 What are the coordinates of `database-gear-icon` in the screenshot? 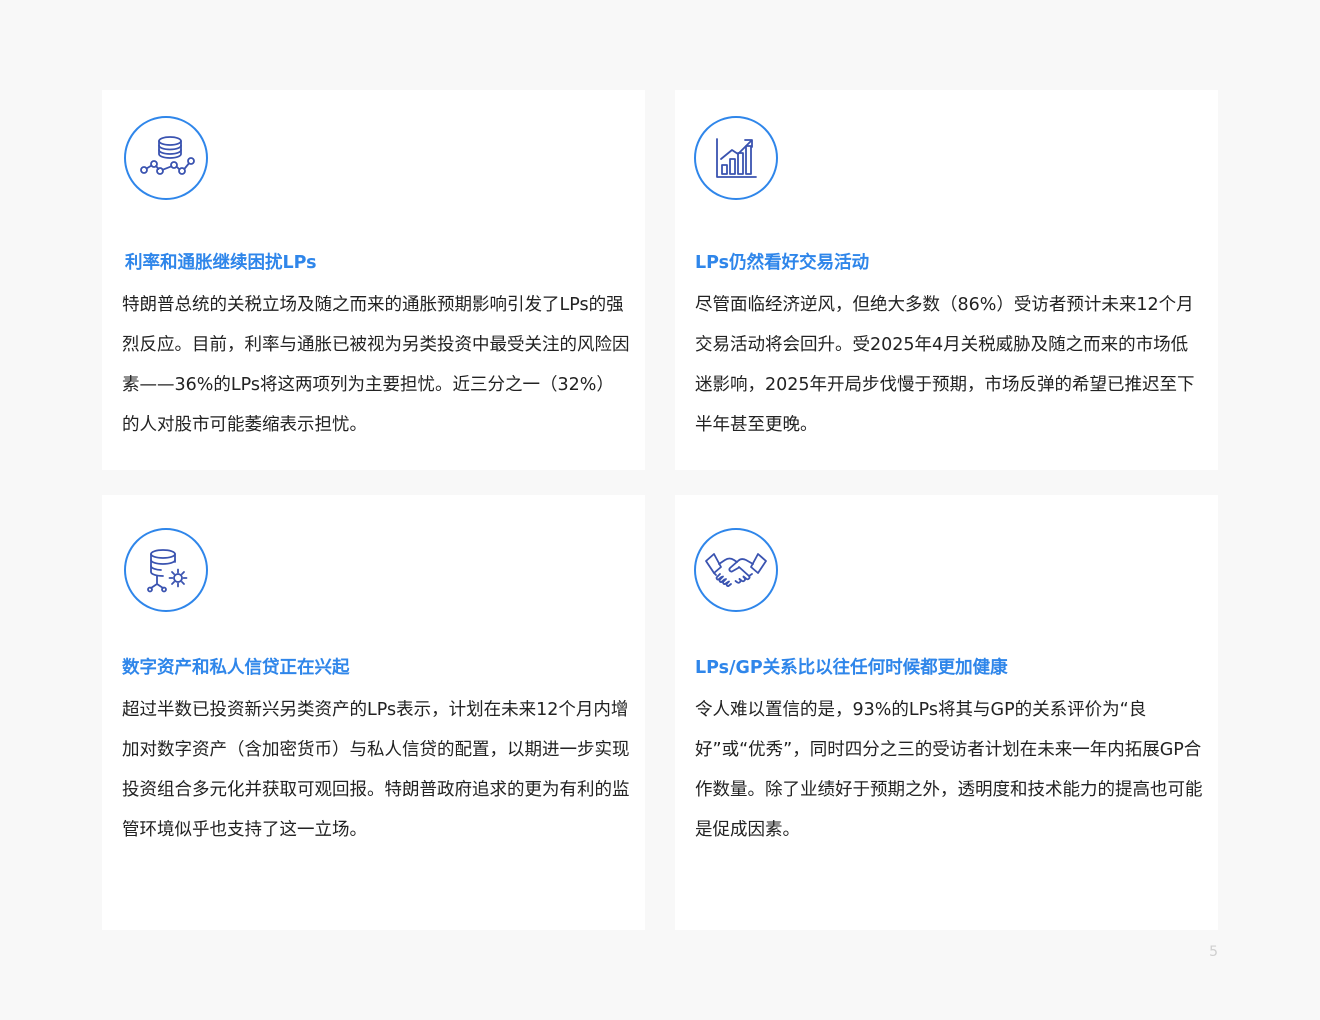 It's located at (166, 570).